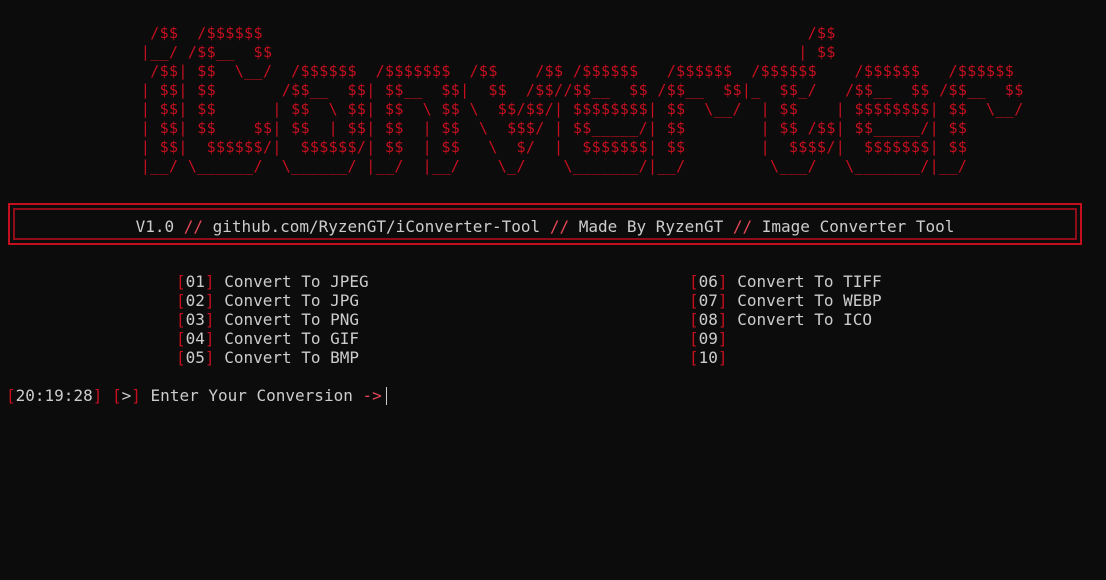 This screenshot has width=1106, height=580. What do you see at coordinates (251, 395) in the screenshot?
I see `prompt-text: Enter Your Conversion` at bounding box center [251, 395].